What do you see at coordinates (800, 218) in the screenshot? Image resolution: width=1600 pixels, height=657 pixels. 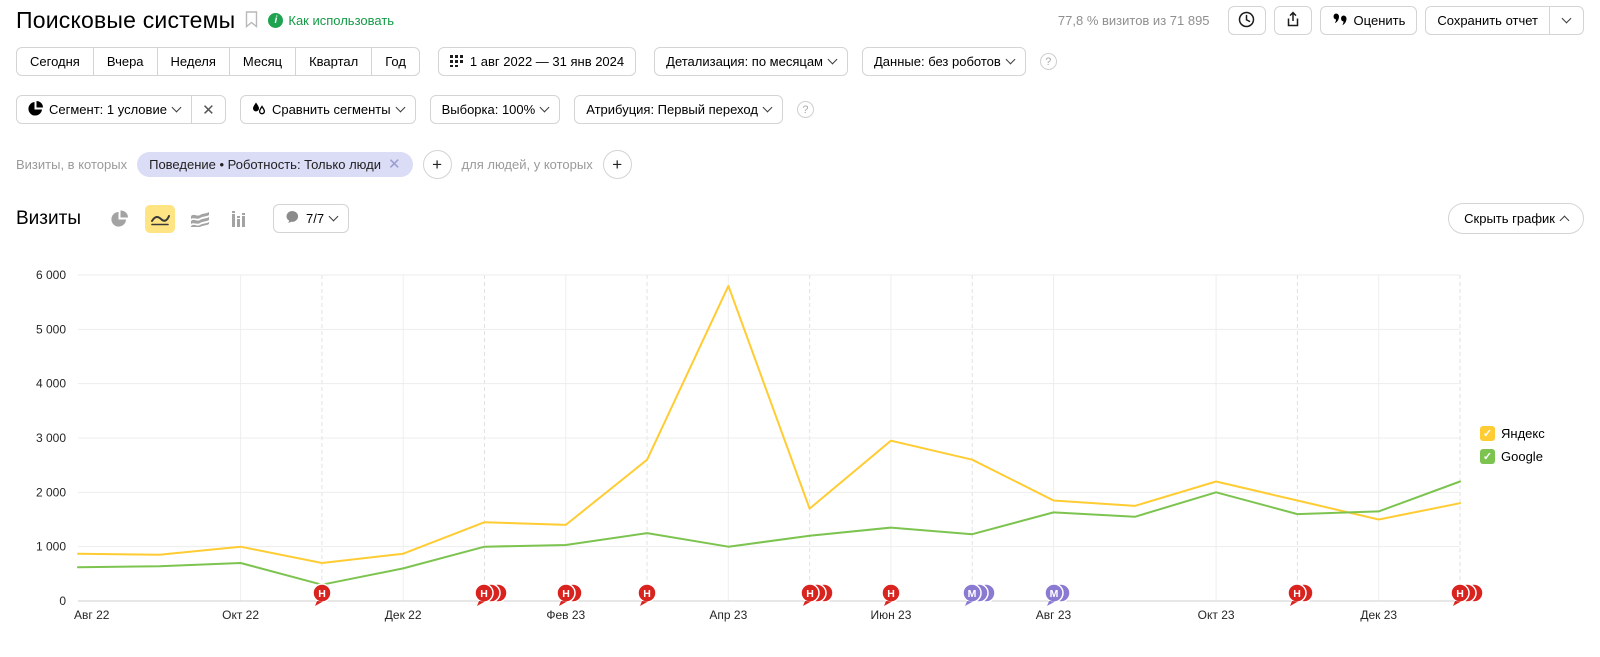 I see `chart-controls-row: Визиты 7/7 Скрыть график` at bounding box center [800, 218].